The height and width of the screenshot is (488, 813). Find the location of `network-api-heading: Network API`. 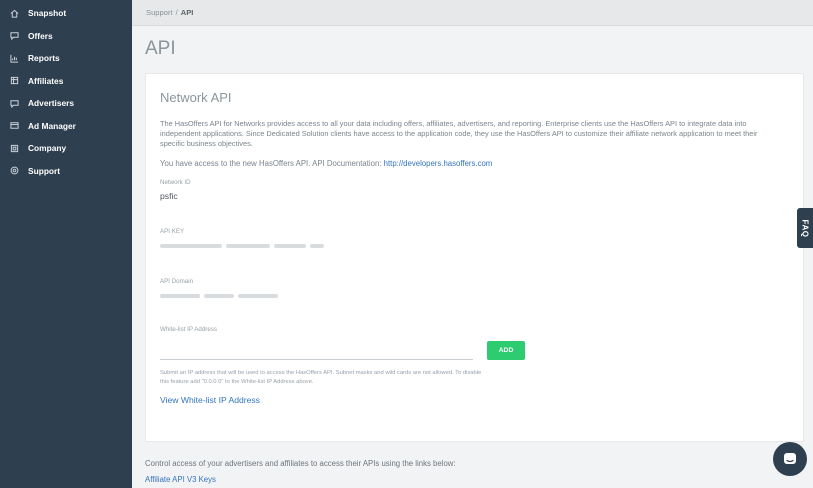

network-api-heading: Network API is located at coordinates (196, 97).